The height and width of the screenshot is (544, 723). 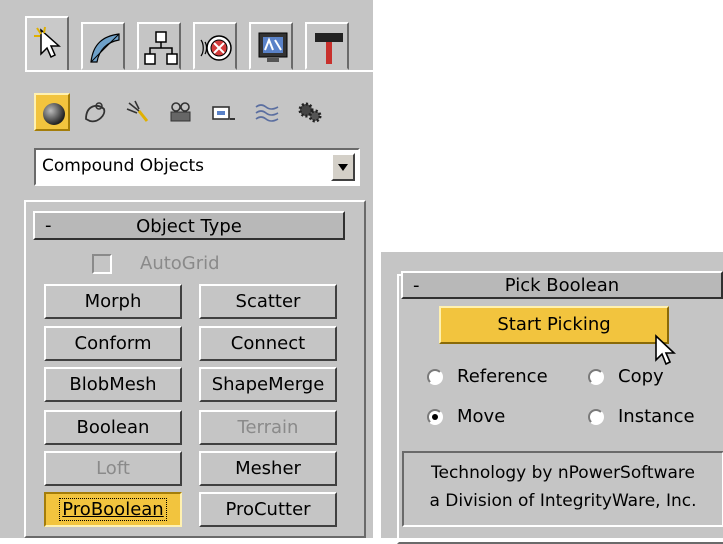 I want to click on motion-icon, so click(x=216, y=48).